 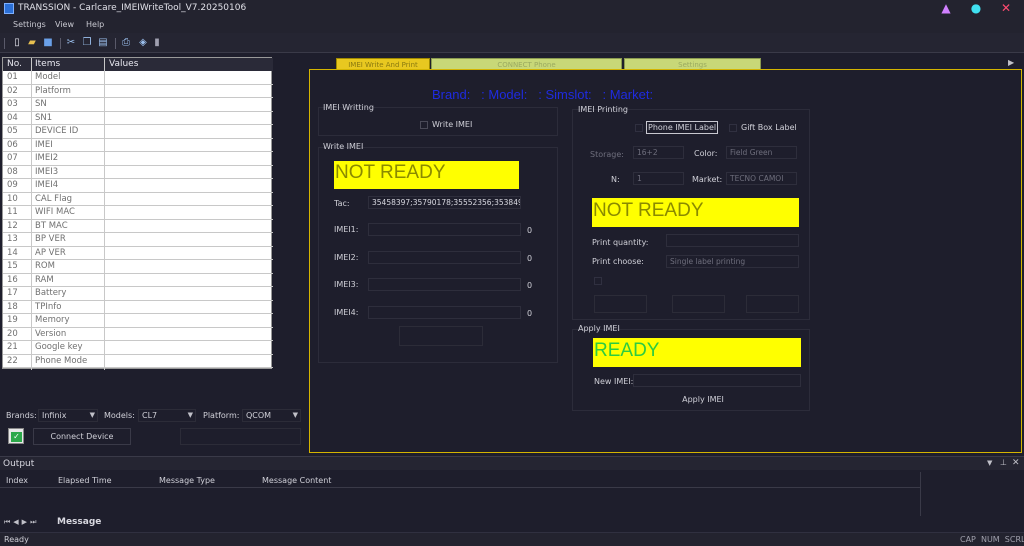 What do you see at coordinates (138, 64) in the screenshot?
I see `table-header: No. Items Values` at bounding box center [138, 64].